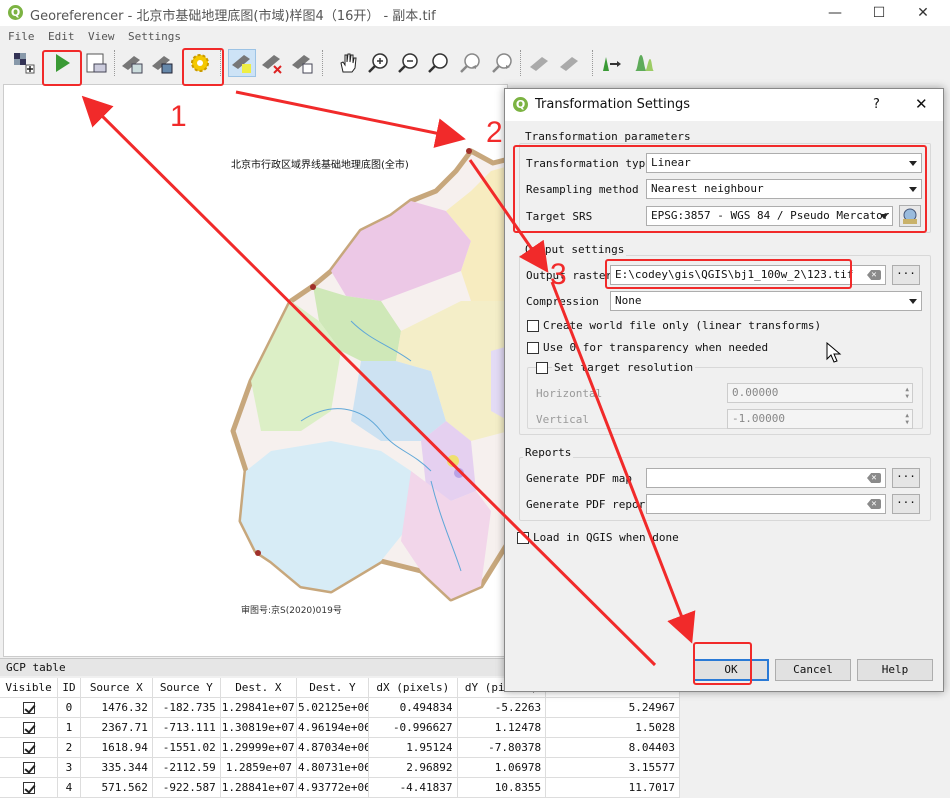  What do you see at coordinates (879, 13) in the screenshot?
I see `maximize-button: ☐` at bounding box center [879, 13].